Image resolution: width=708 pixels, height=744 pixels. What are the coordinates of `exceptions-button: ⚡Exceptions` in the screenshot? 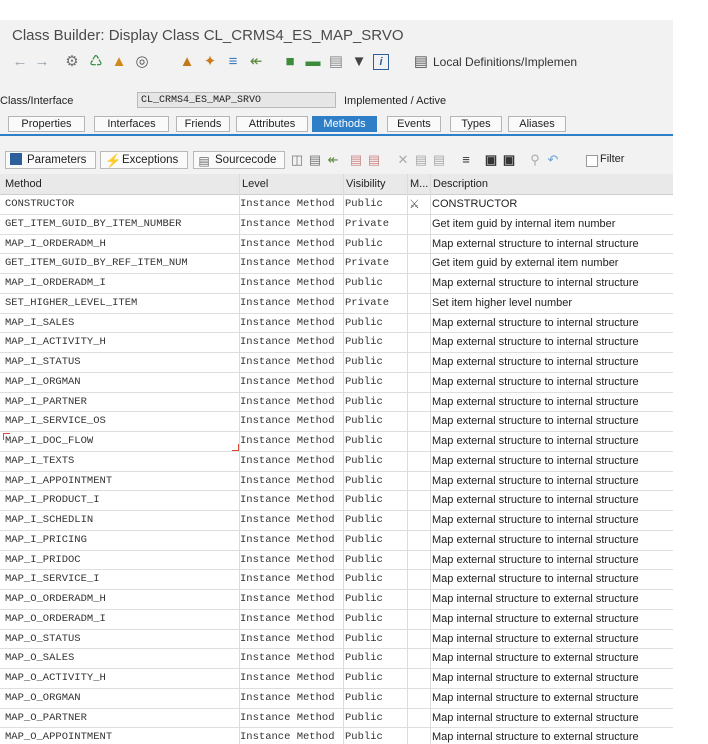 It's located at (144, 160).